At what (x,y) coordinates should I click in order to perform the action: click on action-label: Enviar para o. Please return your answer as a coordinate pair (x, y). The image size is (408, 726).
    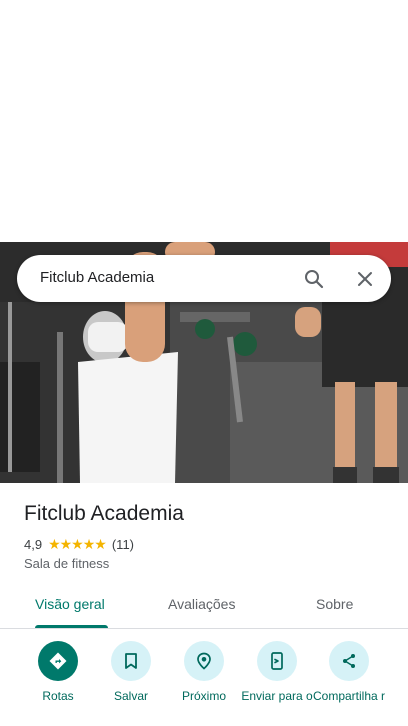
    Looking at the image, I should click on (277, 696).